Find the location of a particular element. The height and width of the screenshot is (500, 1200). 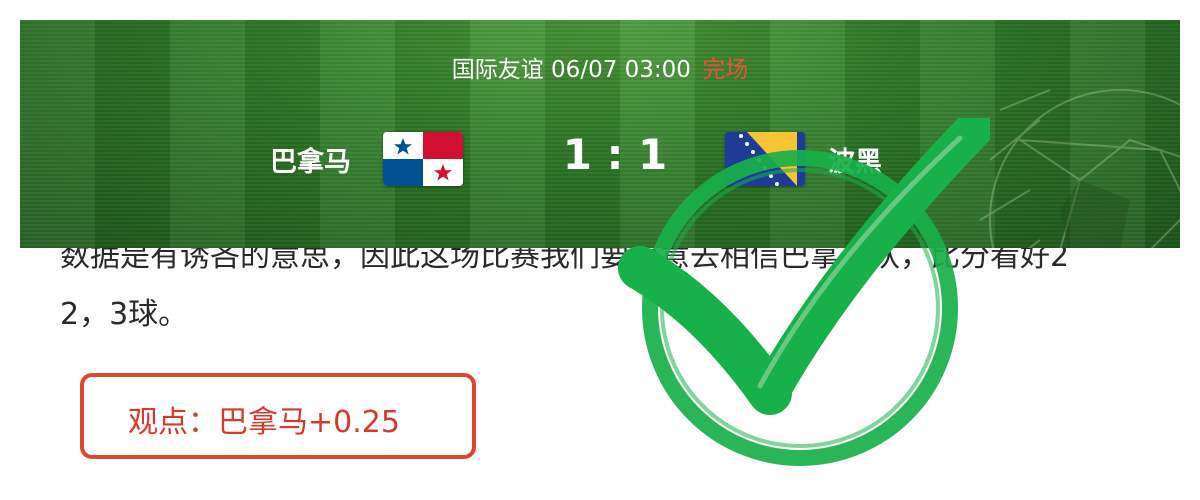

opinion-box: 观点：巴拿马+0.25 is located at coordinates (278, 416).